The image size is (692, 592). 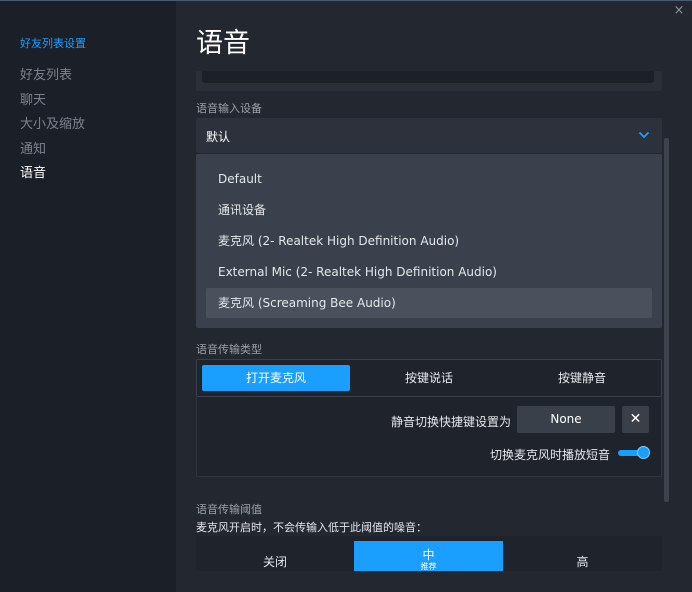 What do you see at coordinates (644, 135) in the screenshot?
I see `chevron-down-icon` at bounding box center [644, 135].